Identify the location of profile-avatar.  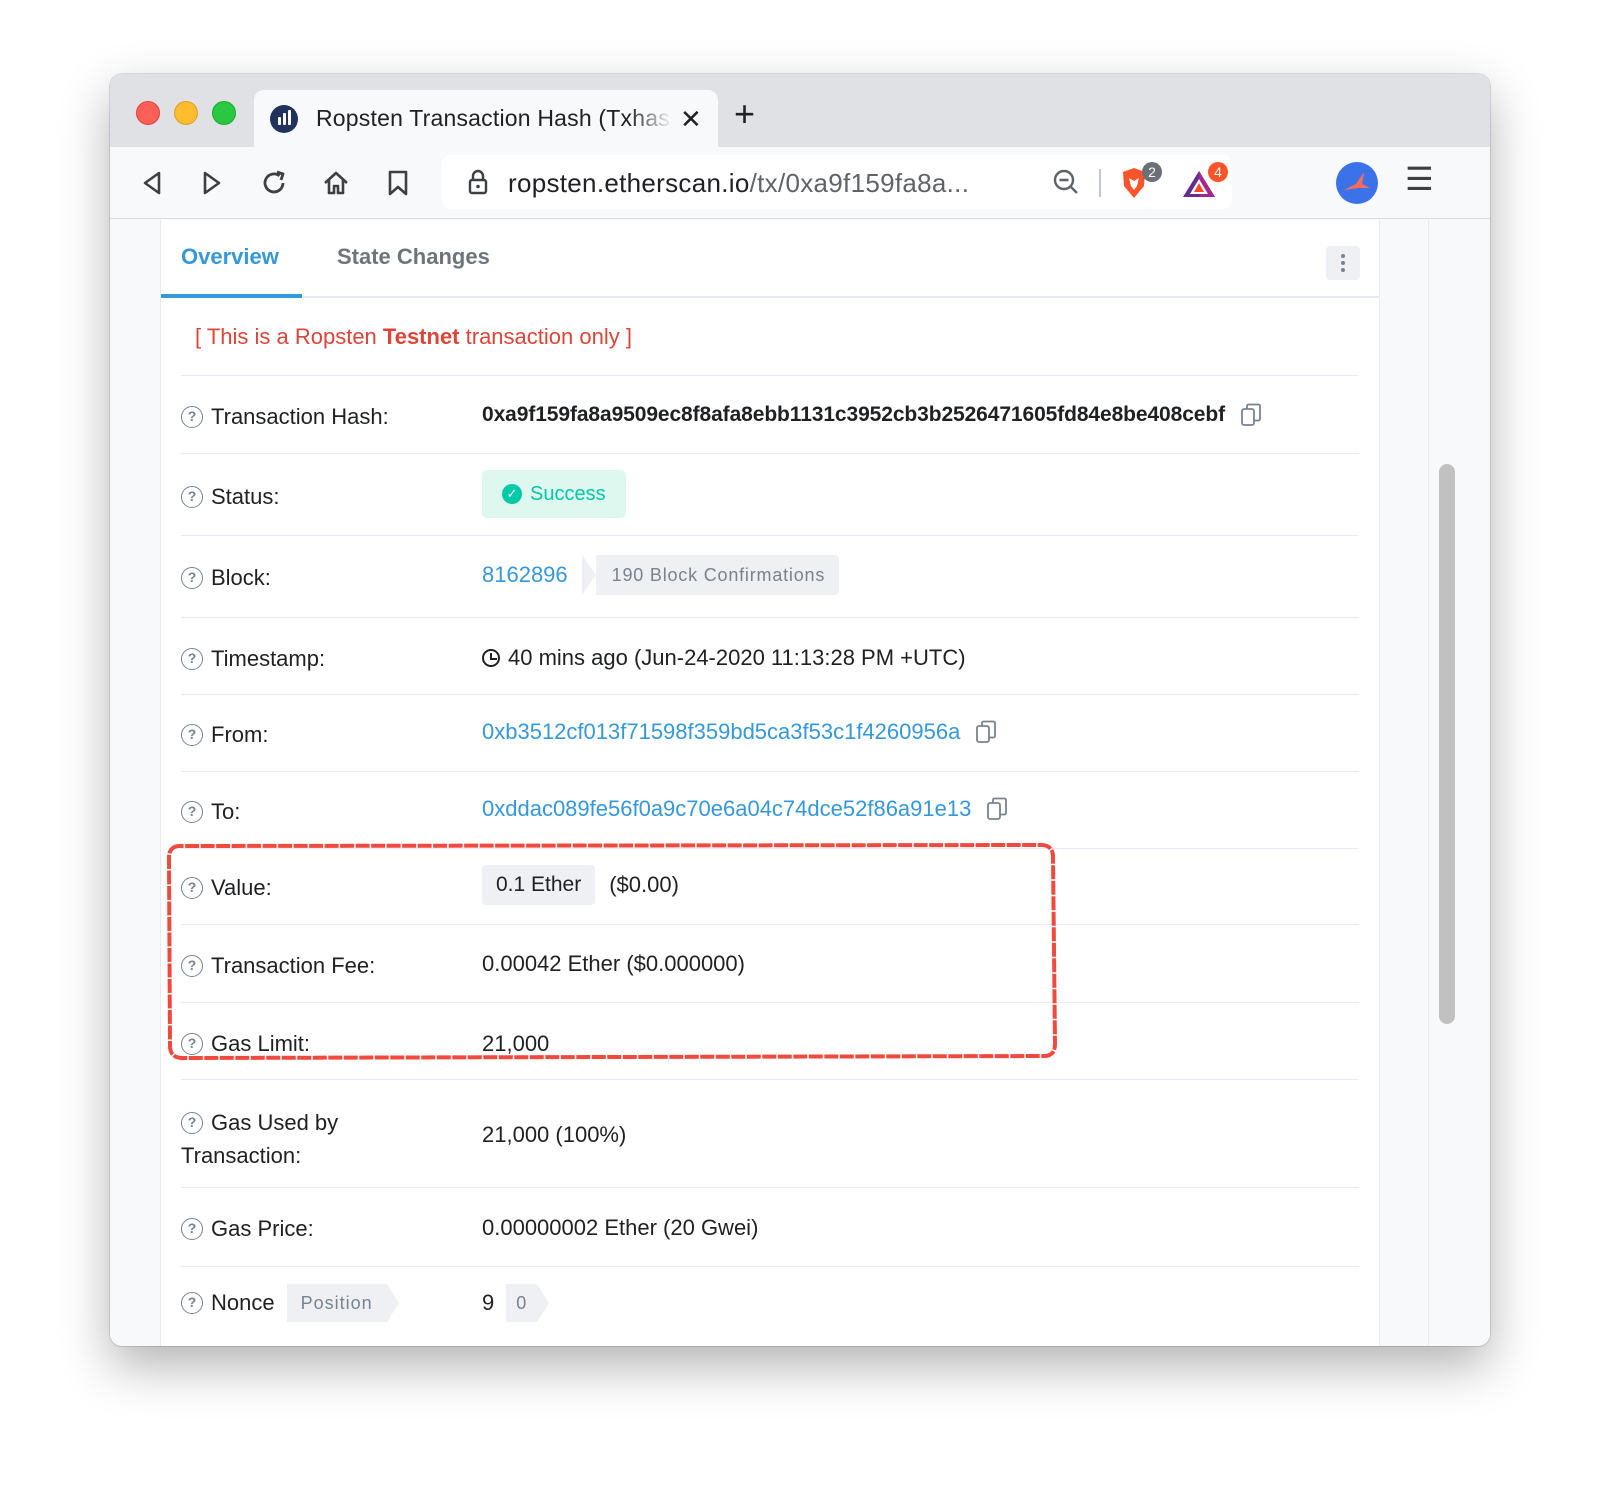
(1357, 183).